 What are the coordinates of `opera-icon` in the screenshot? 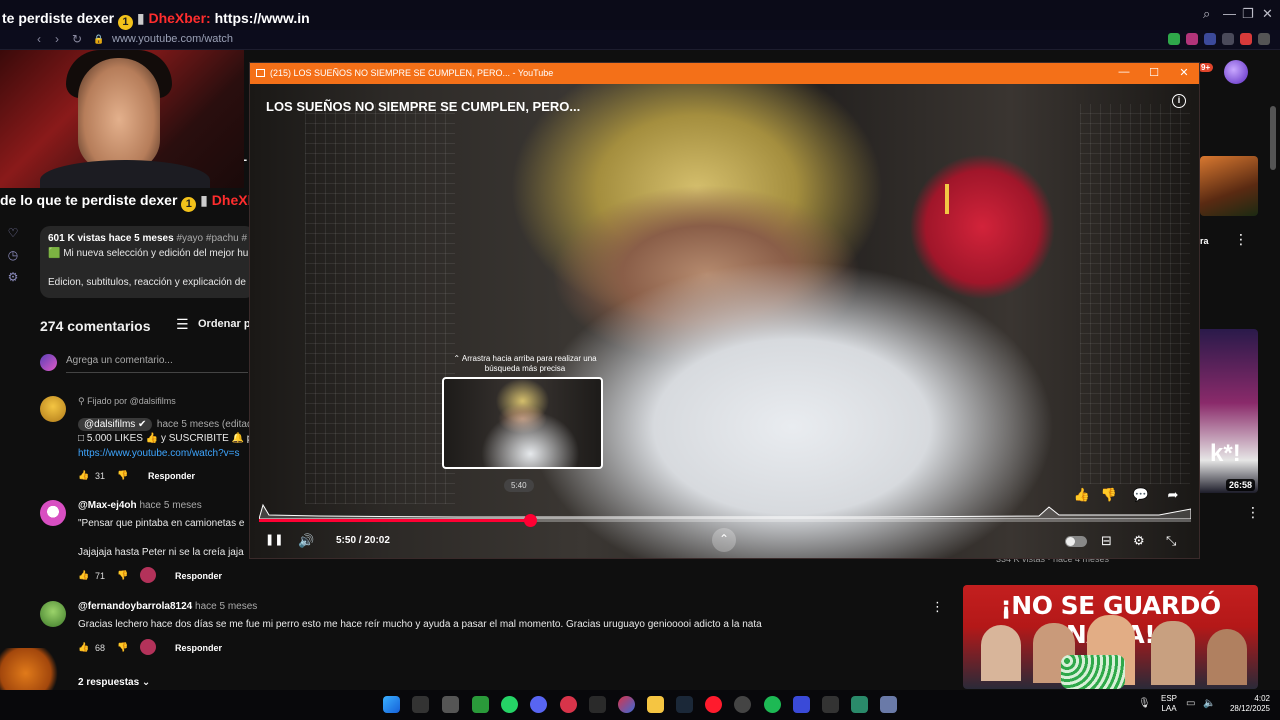 It's located at (713, 704).